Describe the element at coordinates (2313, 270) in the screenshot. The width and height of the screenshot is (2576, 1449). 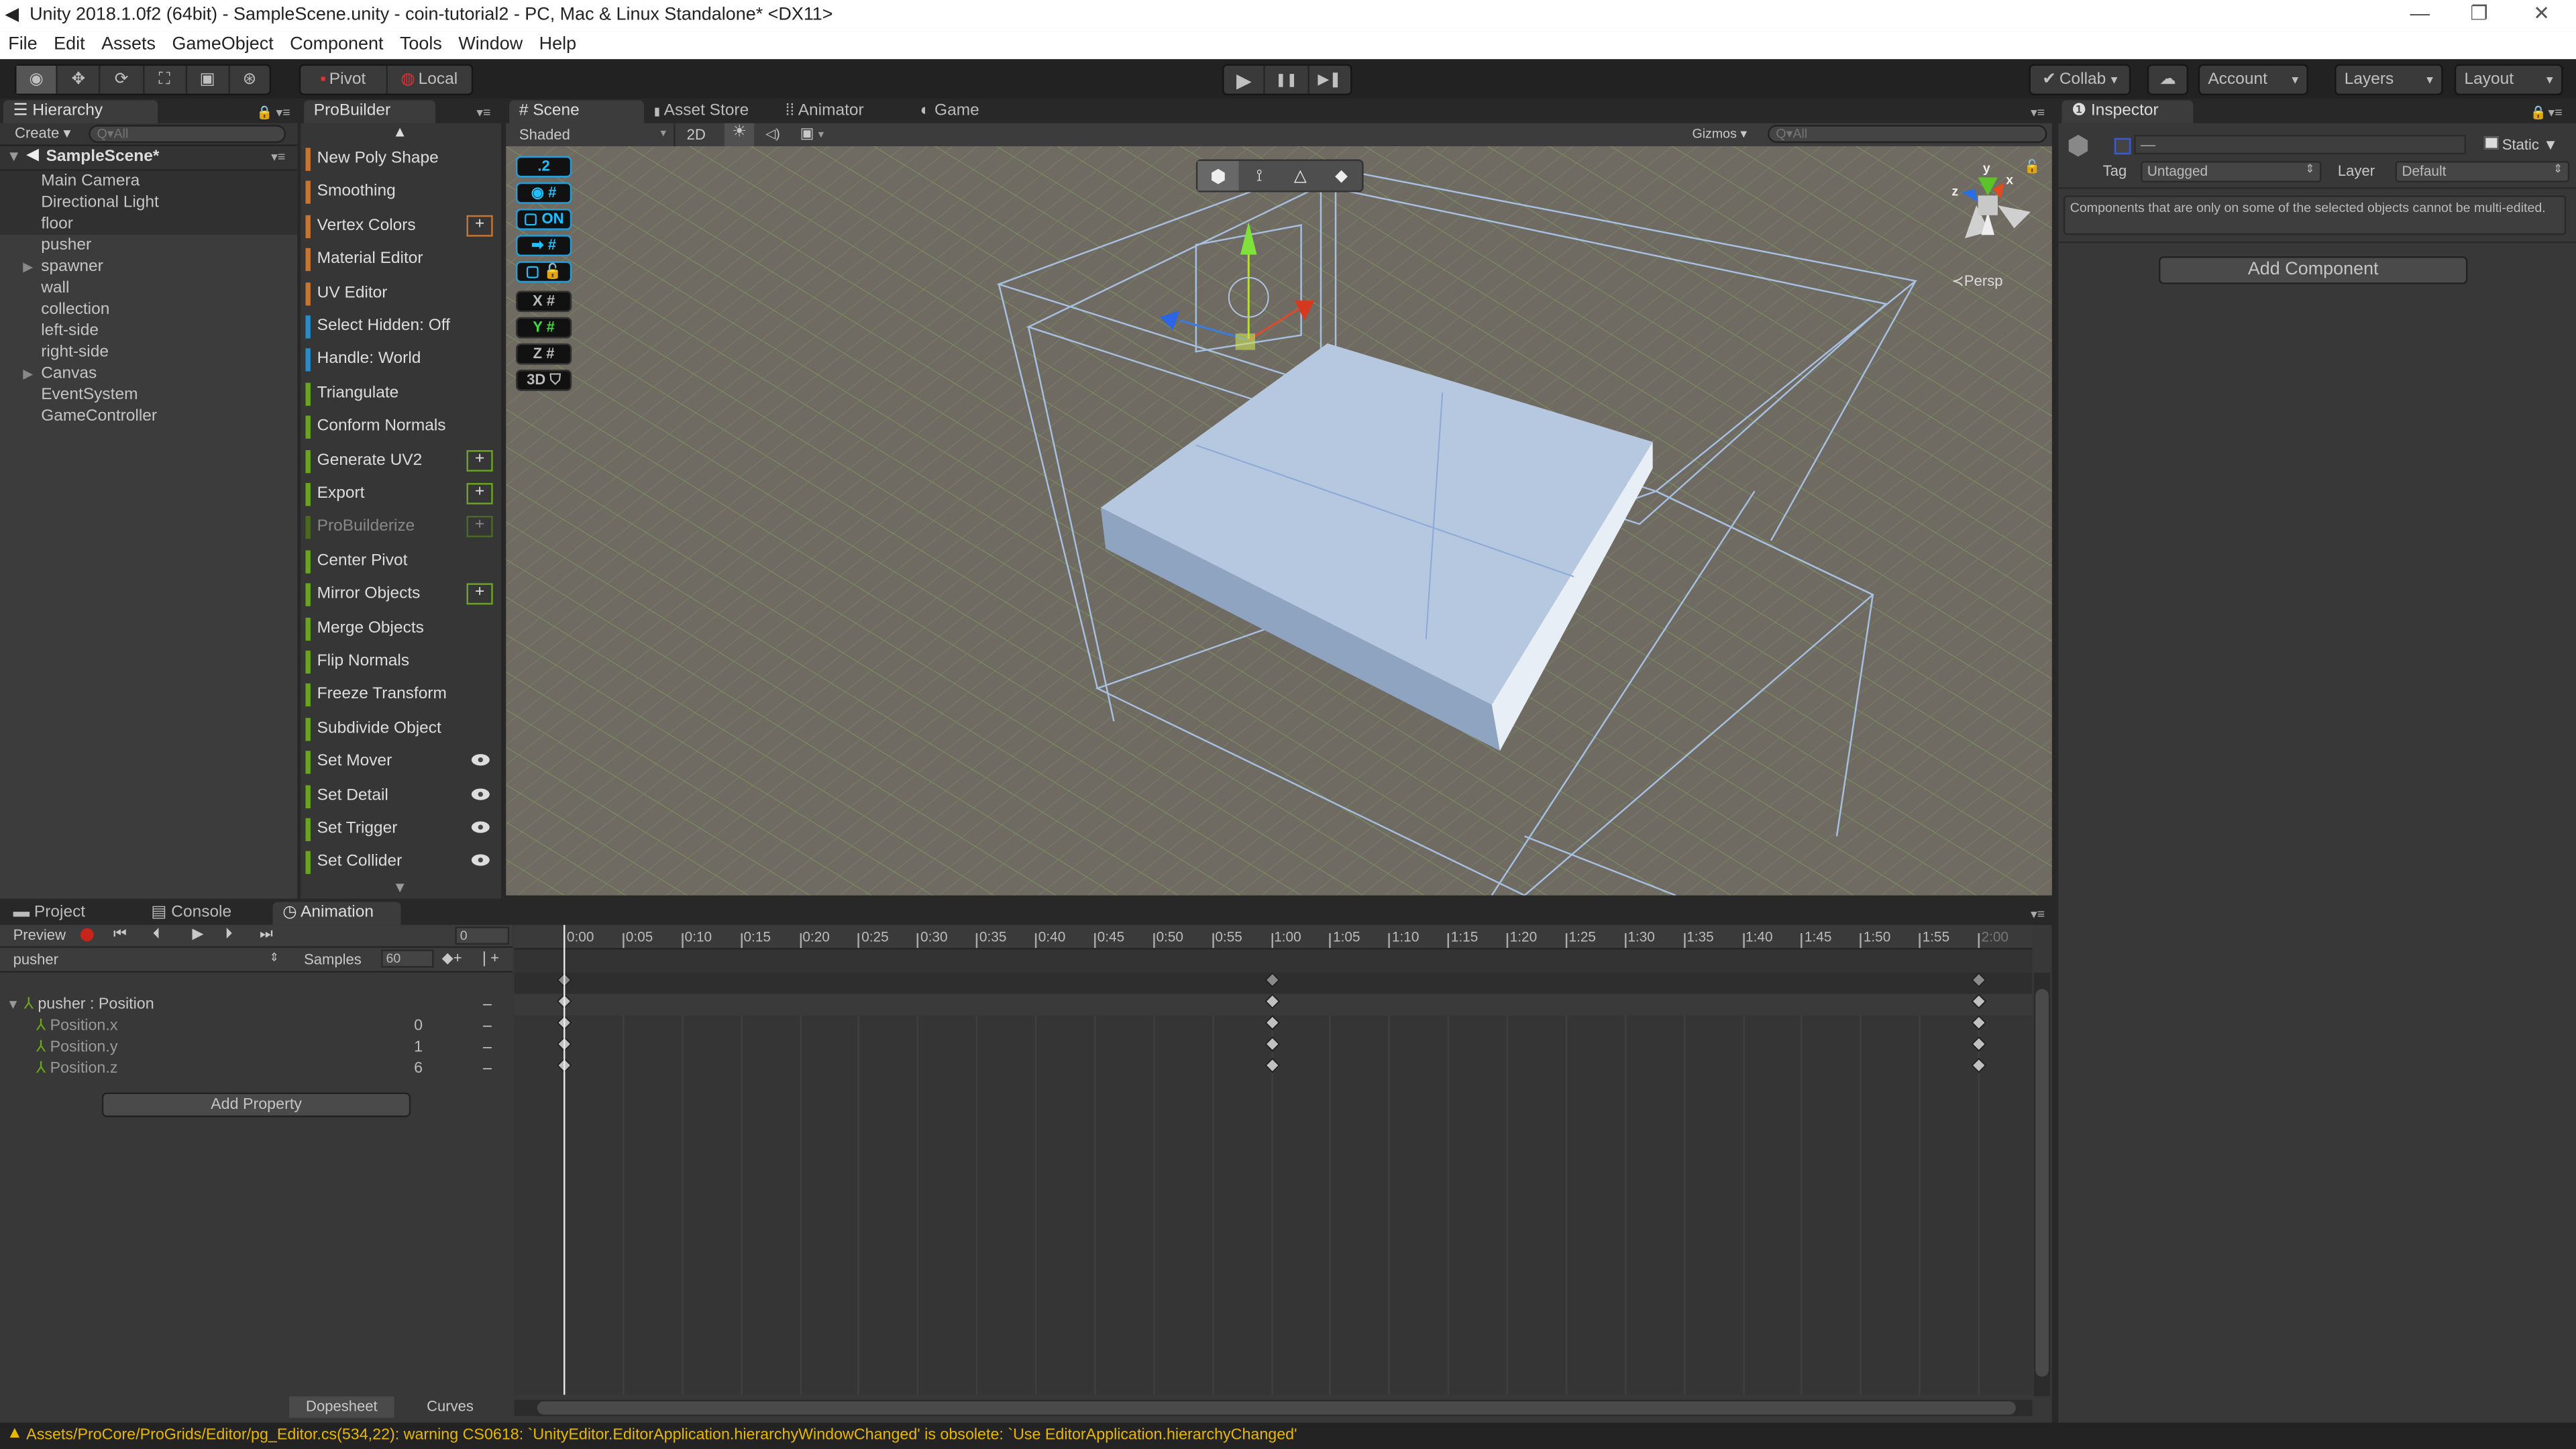
I see `add-component-button: Add Component` at that location.